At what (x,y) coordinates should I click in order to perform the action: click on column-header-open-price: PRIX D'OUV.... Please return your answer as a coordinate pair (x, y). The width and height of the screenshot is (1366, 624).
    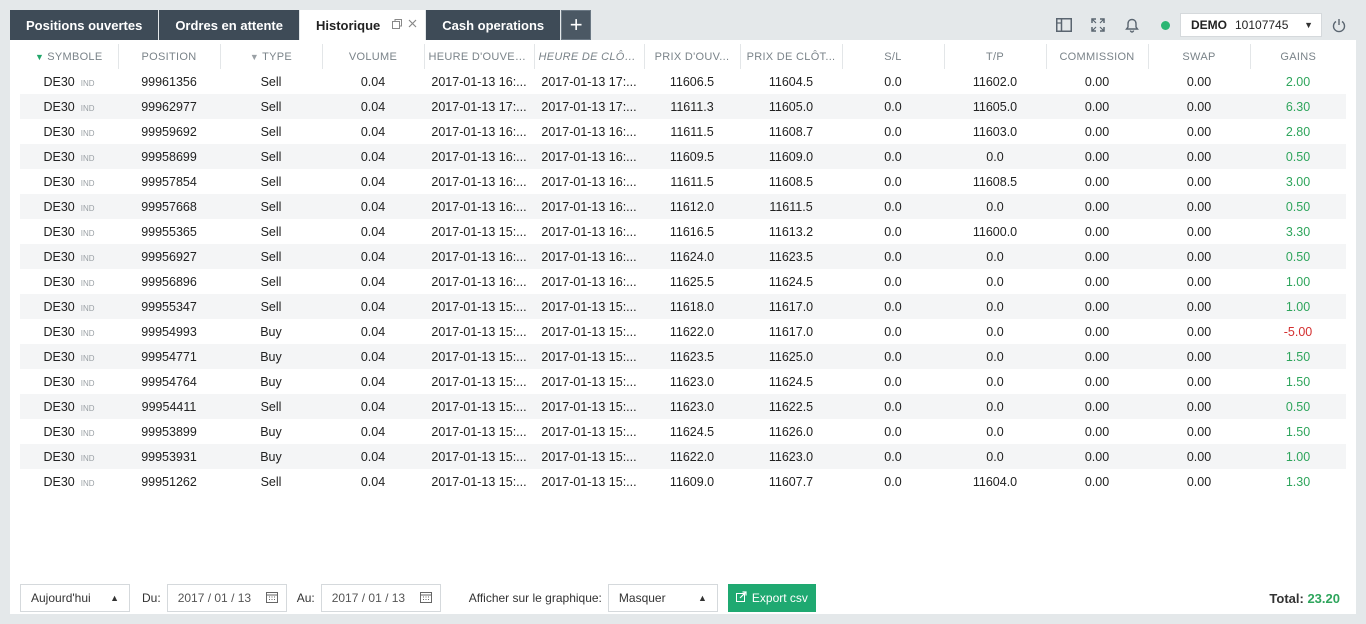
    Looking at the image, I should click on (691, 56).